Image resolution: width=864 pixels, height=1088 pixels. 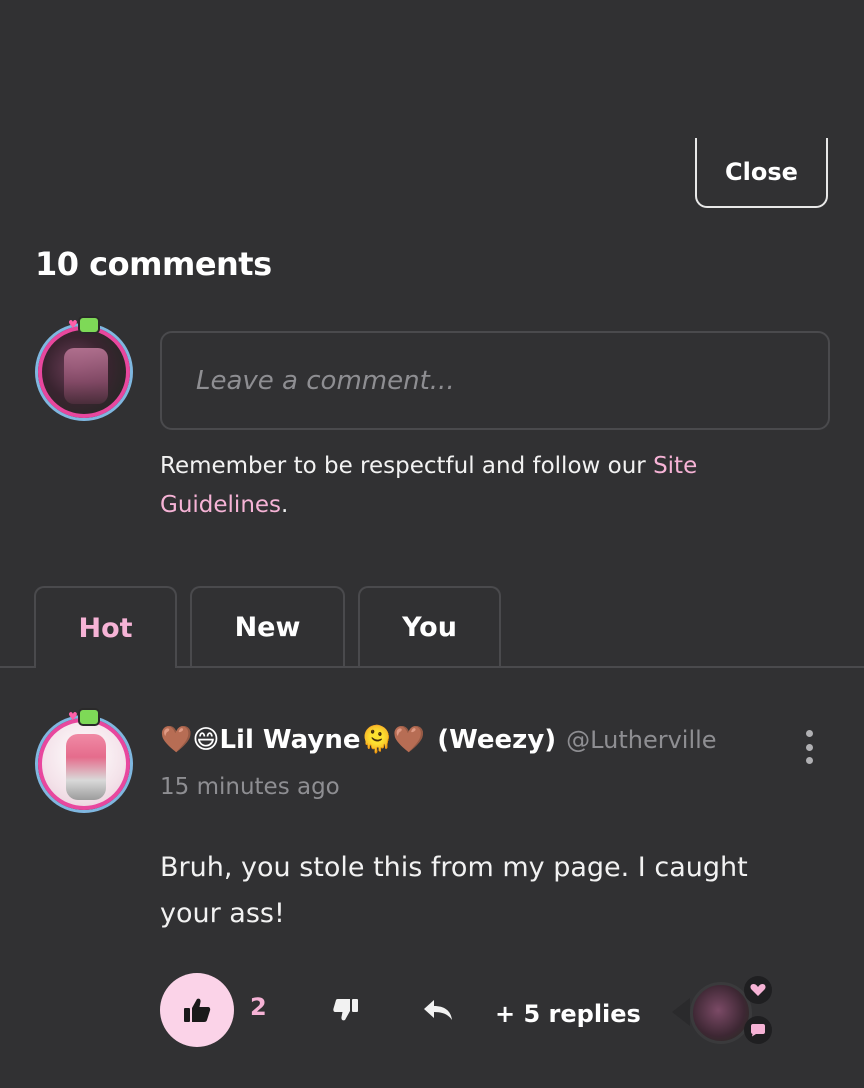 I want to click on reply-participants, so click(x=725, y=1012).